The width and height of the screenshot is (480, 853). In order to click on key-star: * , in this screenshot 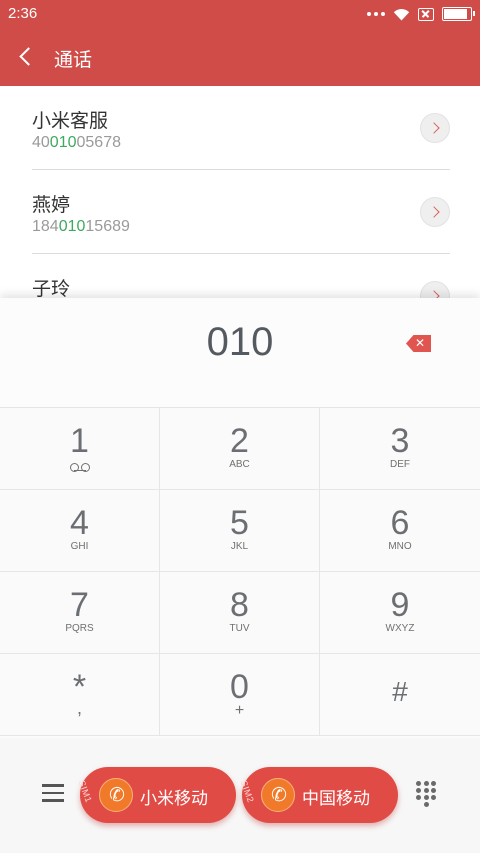, I will do `click(80, 695)`.